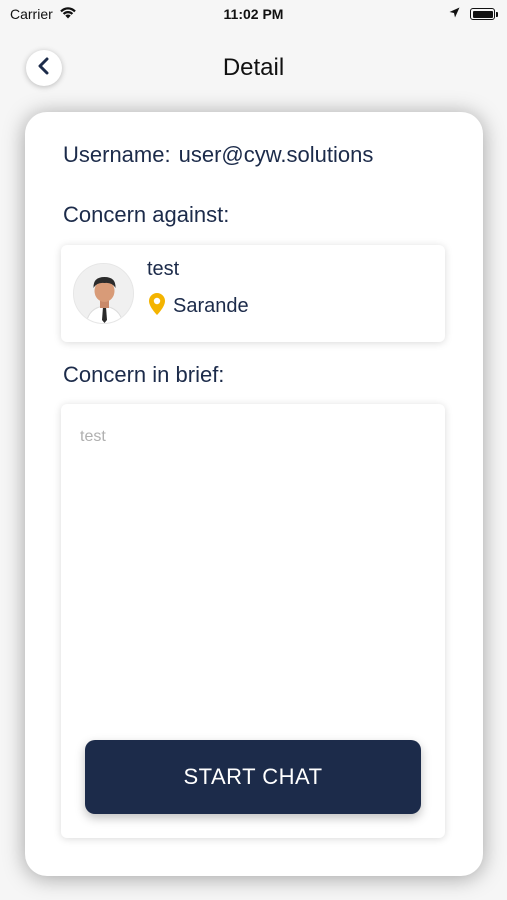 The image size is (507, 900). I want to click on person-card: test Sarande, so click(253, 293).